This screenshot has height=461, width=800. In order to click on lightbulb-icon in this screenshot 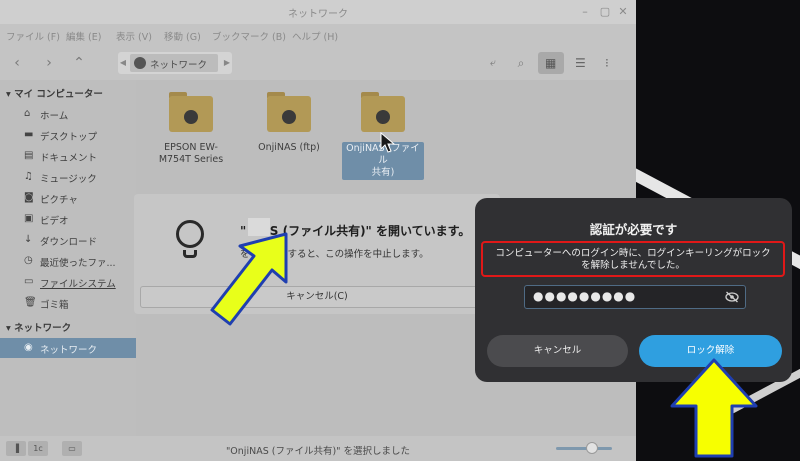, I will do `click(190, 242)`.